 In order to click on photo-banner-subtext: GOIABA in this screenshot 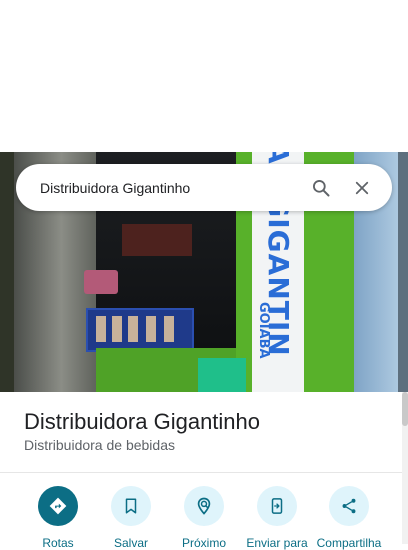, I will do `click(263, 330)`.